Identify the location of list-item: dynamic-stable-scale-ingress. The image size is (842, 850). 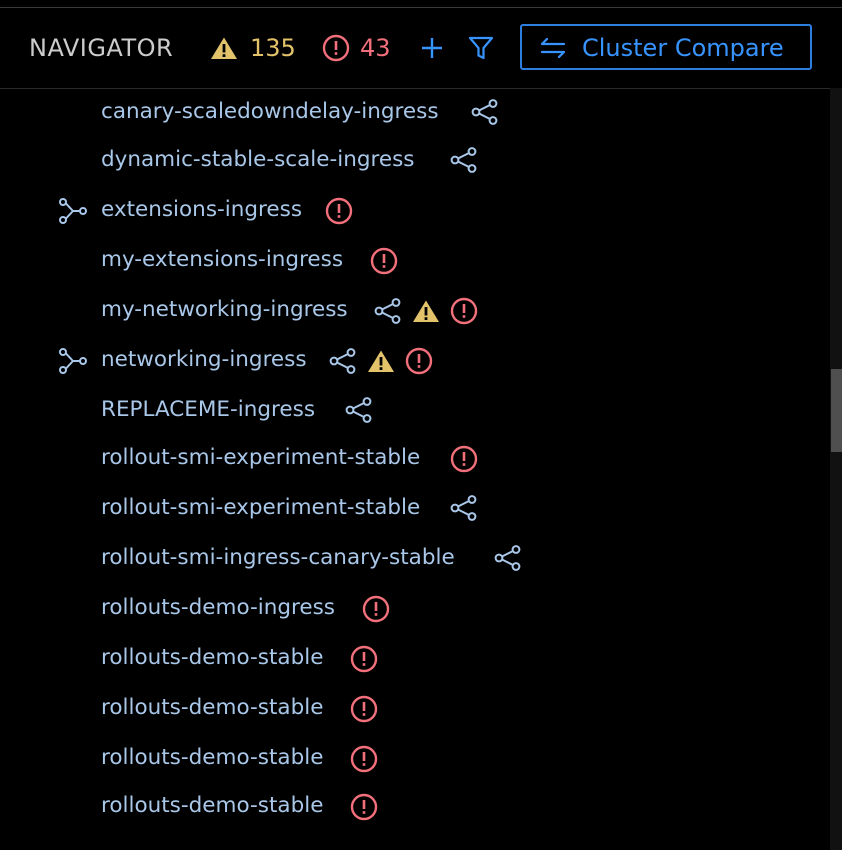
(415, 160).